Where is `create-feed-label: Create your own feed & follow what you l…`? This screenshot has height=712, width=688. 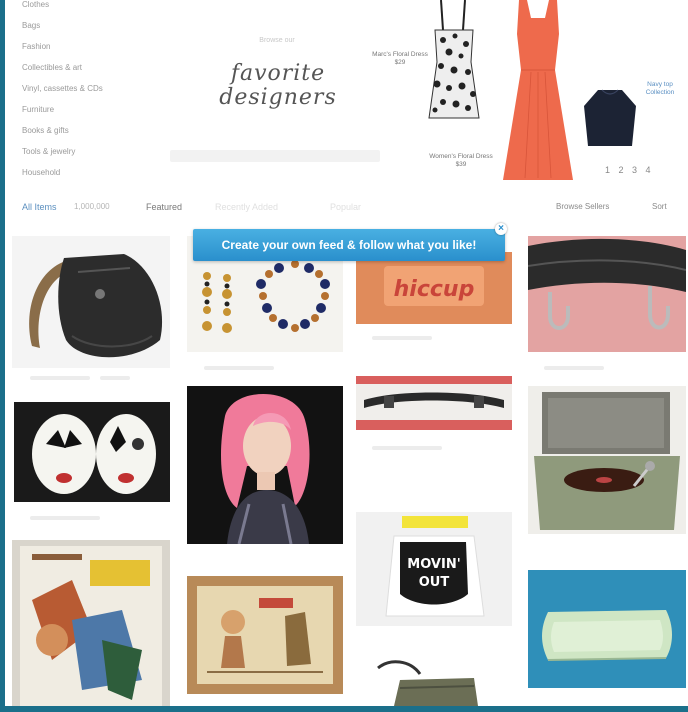 create-feed-label: Create your own feed & follow what you l… is located at coordinates (349, 245).